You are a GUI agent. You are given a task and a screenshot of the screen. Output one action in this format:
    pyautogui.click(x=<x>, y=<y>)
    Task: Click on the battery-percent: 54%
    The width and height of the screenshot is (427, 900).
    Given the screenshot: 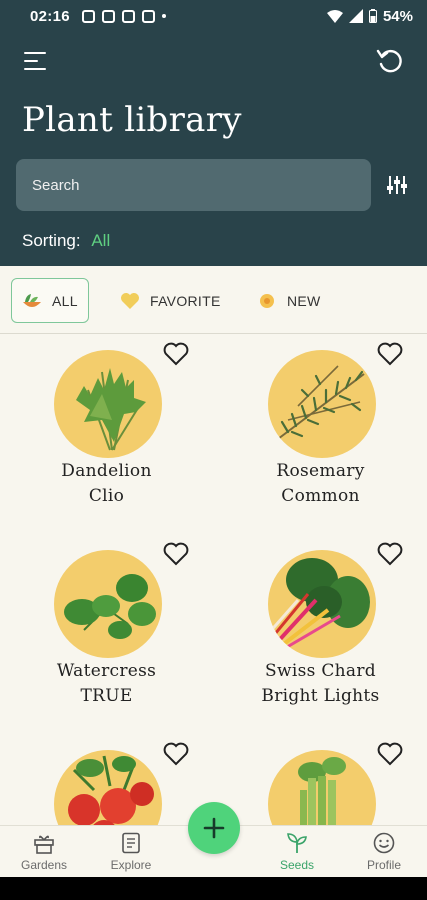 What is the action you would take?
    pyautogui.click(x=397, y=16)
    